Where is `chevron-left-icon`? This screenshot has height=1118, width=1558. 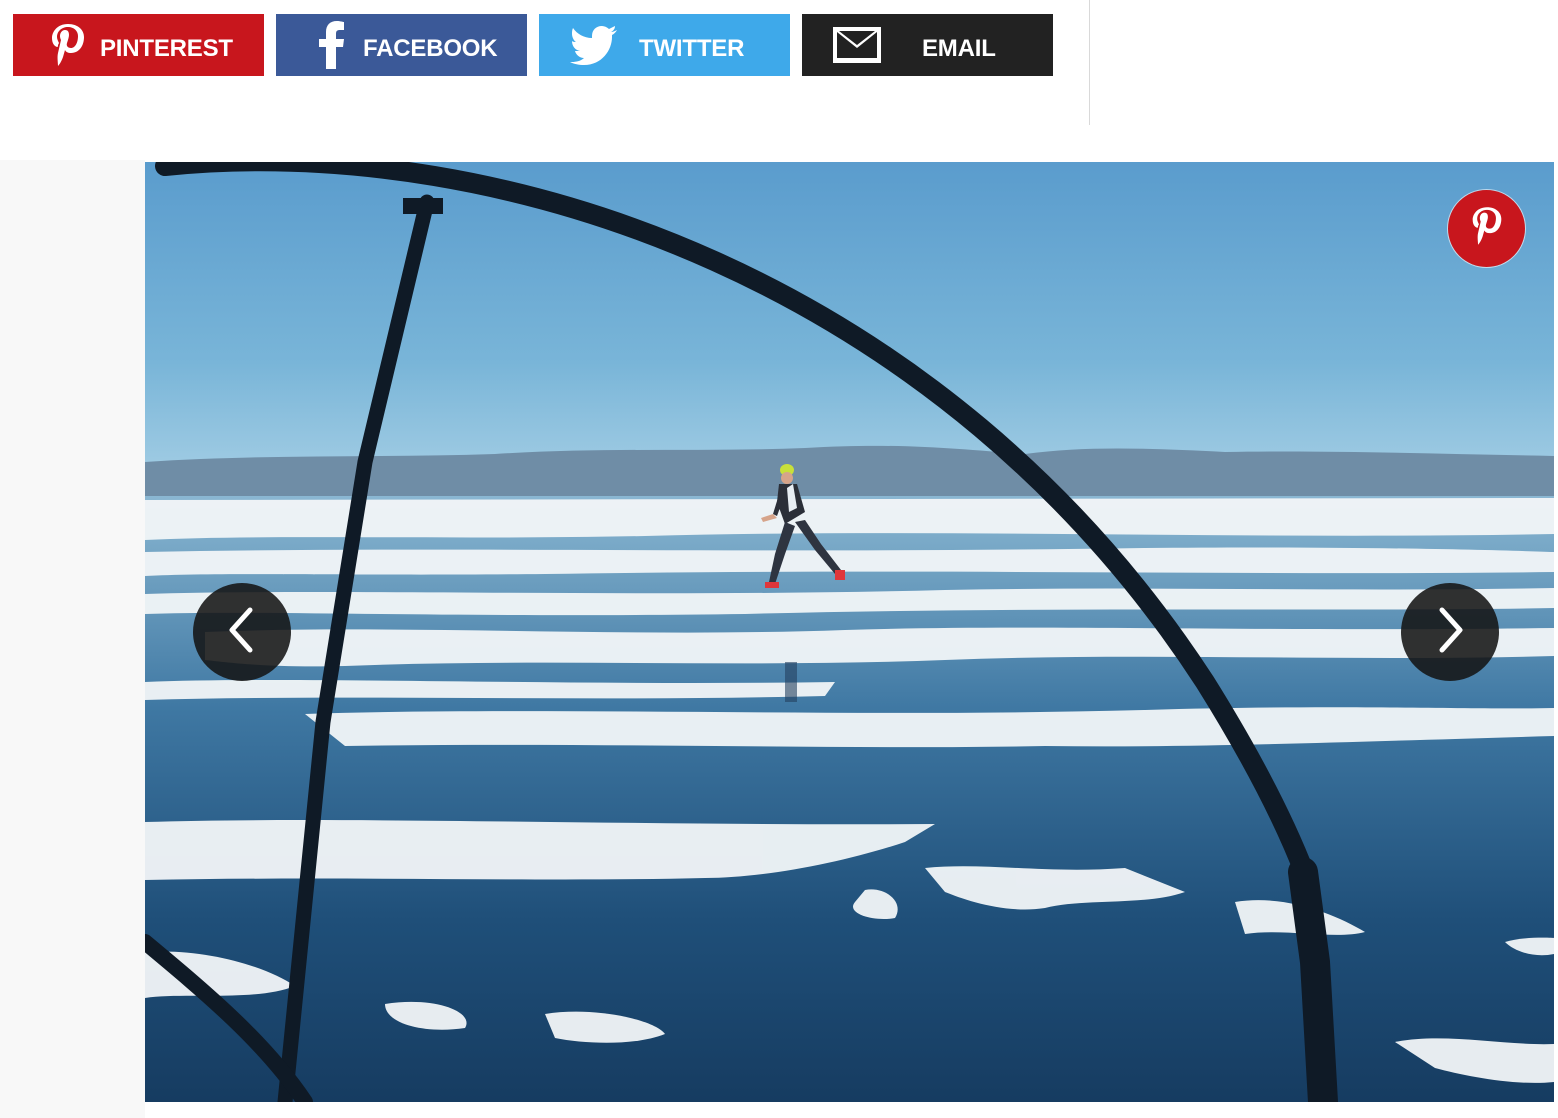 chevron-left-icon is located at coordinates (242, 632).